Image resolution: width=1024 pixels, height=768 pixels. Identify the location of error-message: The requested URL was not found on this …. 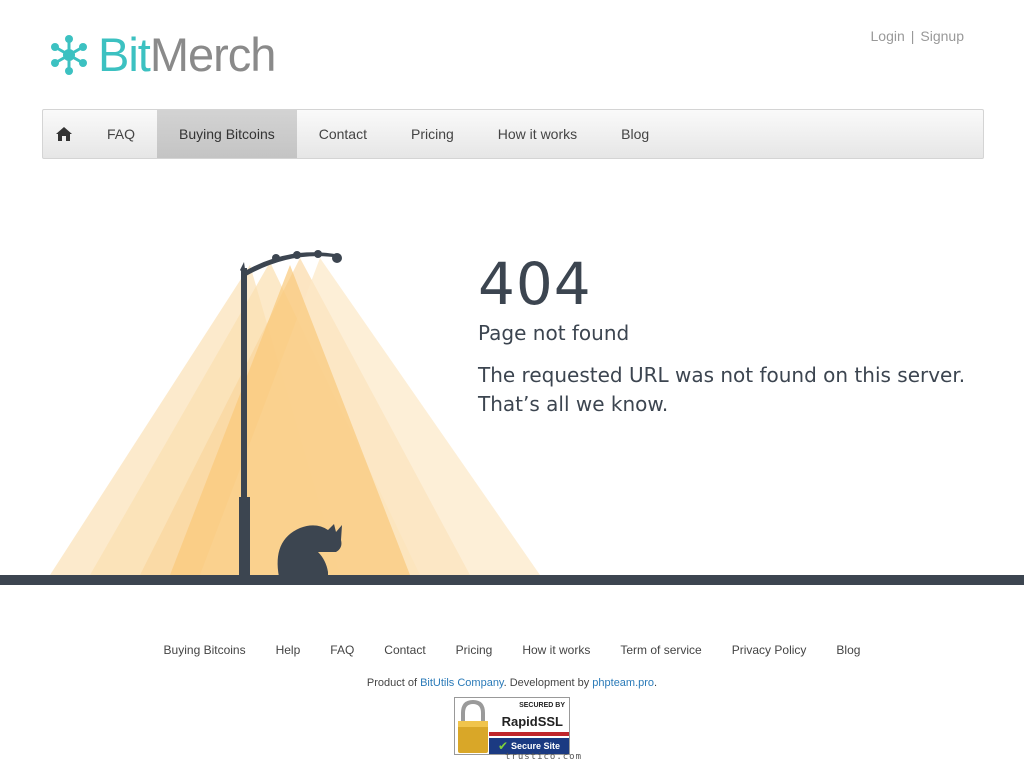
(722, 389).